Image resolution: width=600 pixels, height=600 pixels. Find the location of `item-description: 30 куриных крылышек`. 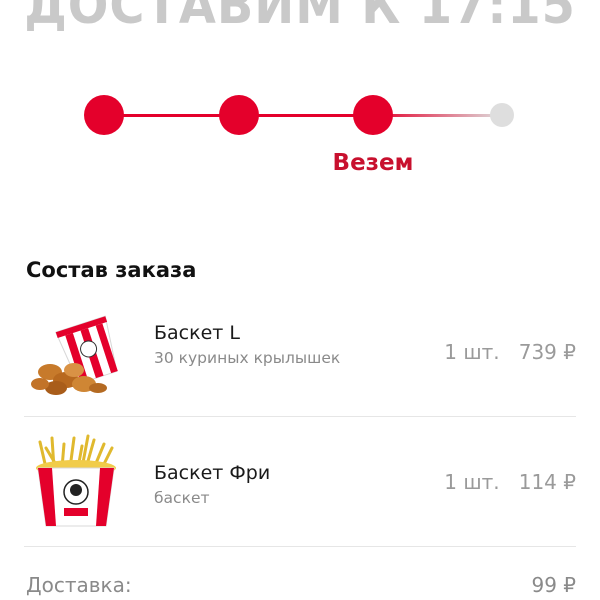

item-description: 30 куриных крылышек is located at coordinates (247, 358).